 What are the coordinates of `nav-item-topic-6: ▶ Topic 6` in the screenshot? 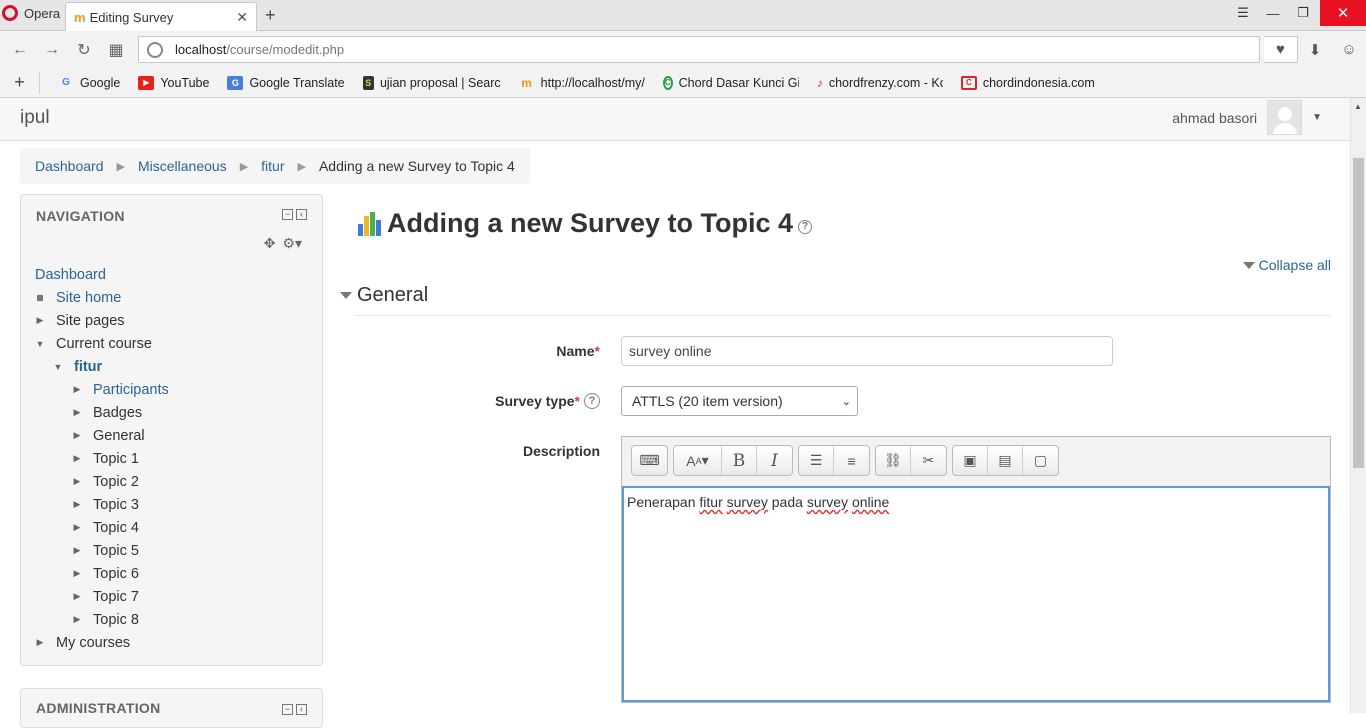 It's located at (102, 573).